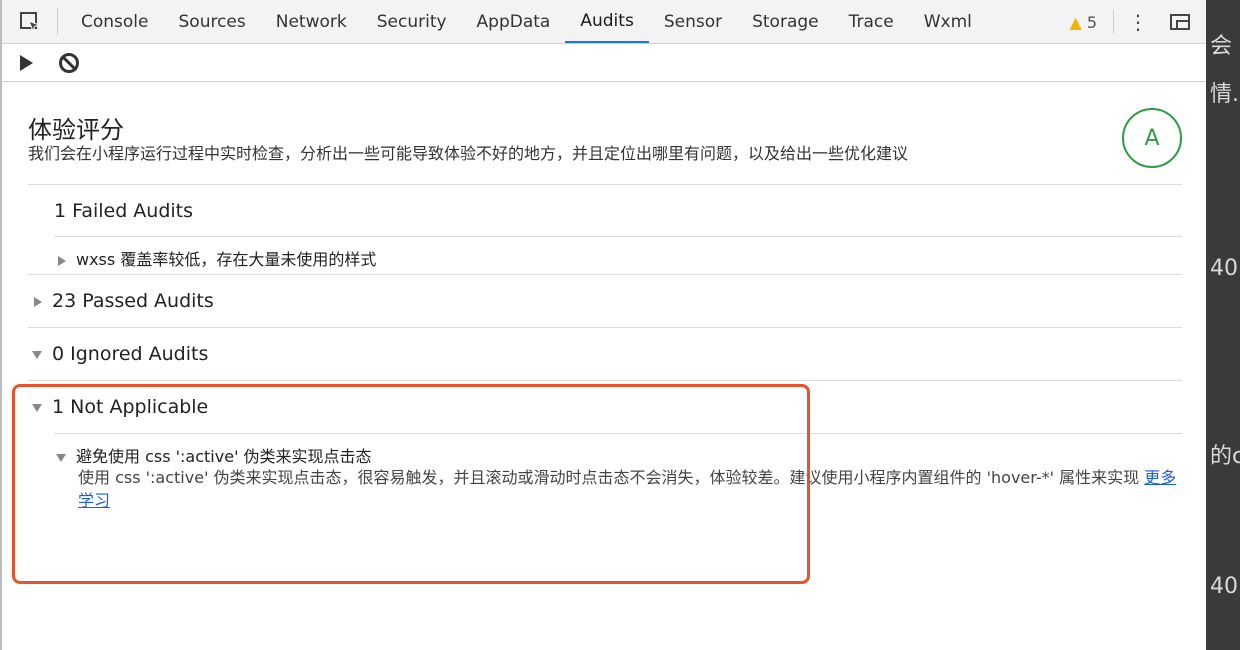  I want to click on tab-trace: Trace, so click(871, 21).